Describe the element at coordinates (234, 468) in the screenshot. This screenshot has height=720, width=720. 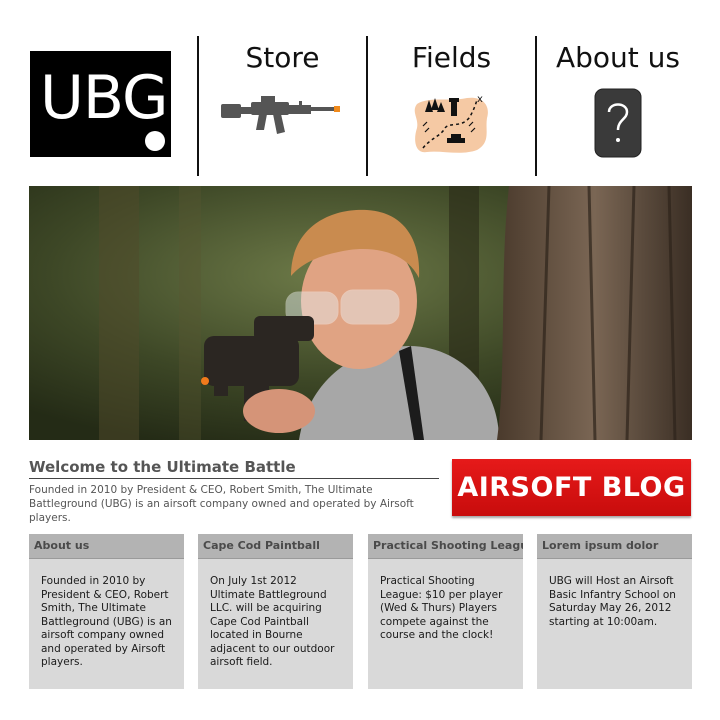
I see `welcome-title: Welcome to the Ultimate Battle` at that location.